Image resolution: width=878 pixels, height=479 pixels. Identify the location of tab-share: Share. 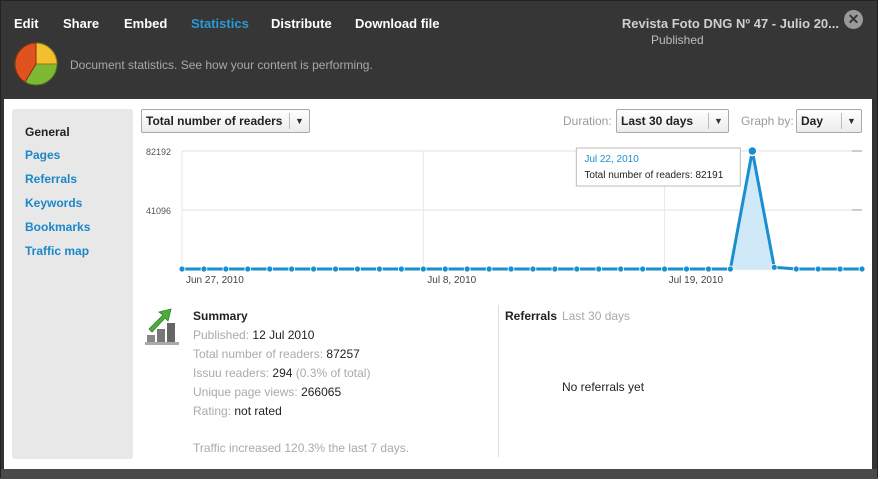
(81, 23).